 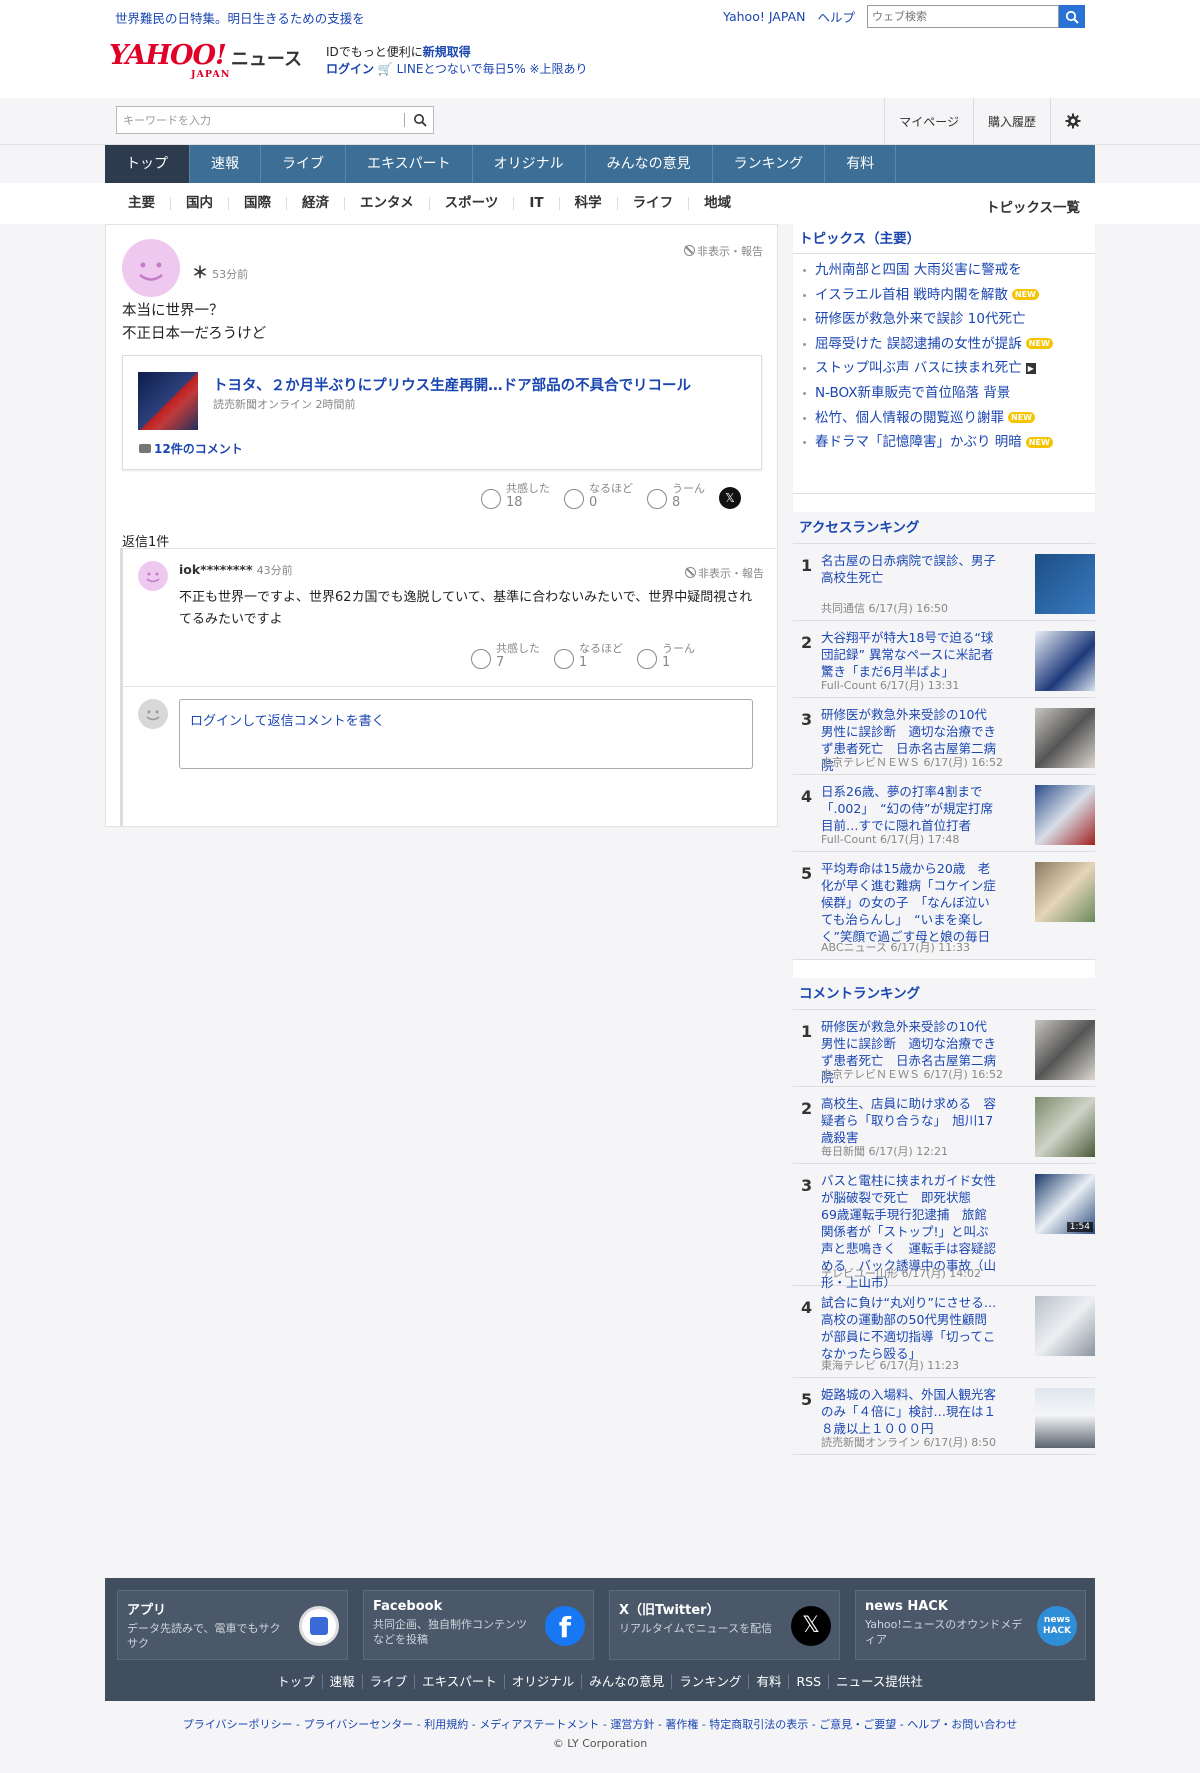 What do you see at coordinates (537, 203) in the screenshot?
I see `subnav-it: IT` at bounding box center [537, 203].